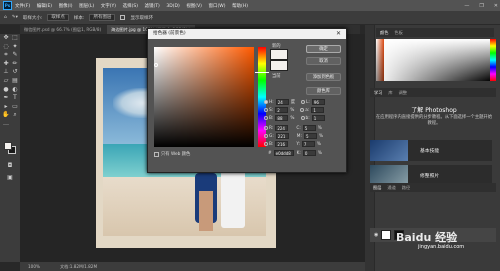 Image resolution: width=500 pixels, height=271 pixels. Describe the element at coordinates (15, 97) in the screenshot. I see `type-tool-icon: T` at that location.